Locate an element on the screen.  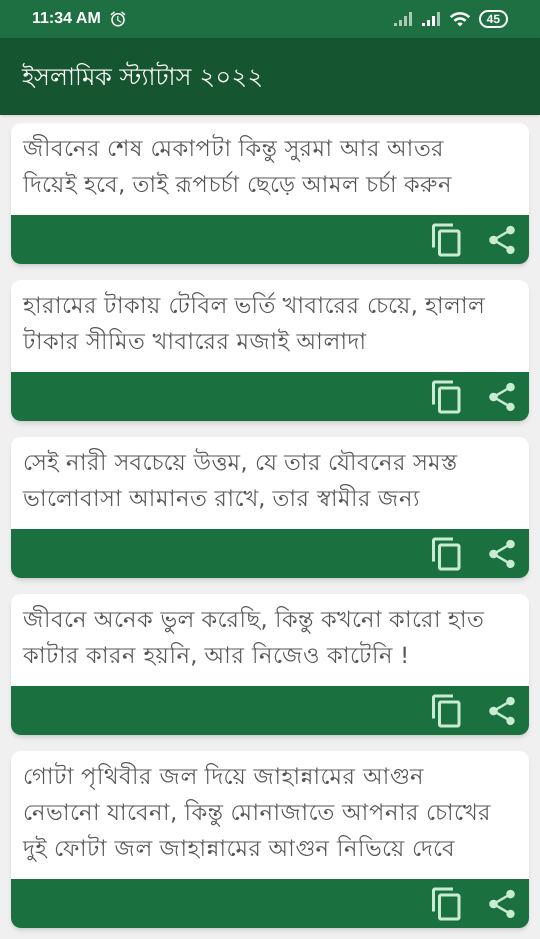
status-text: গোটা পৃথিবীর জল দিয়ে জাহান্নামের আগুন নেভানো যাবেনা, কিন্তু মোনাজাতে আপনার চোখের দুই ফোটা জল জাহান্নামের আগুন নিভিয়ে দেবে is located at coordinates (257, 812).